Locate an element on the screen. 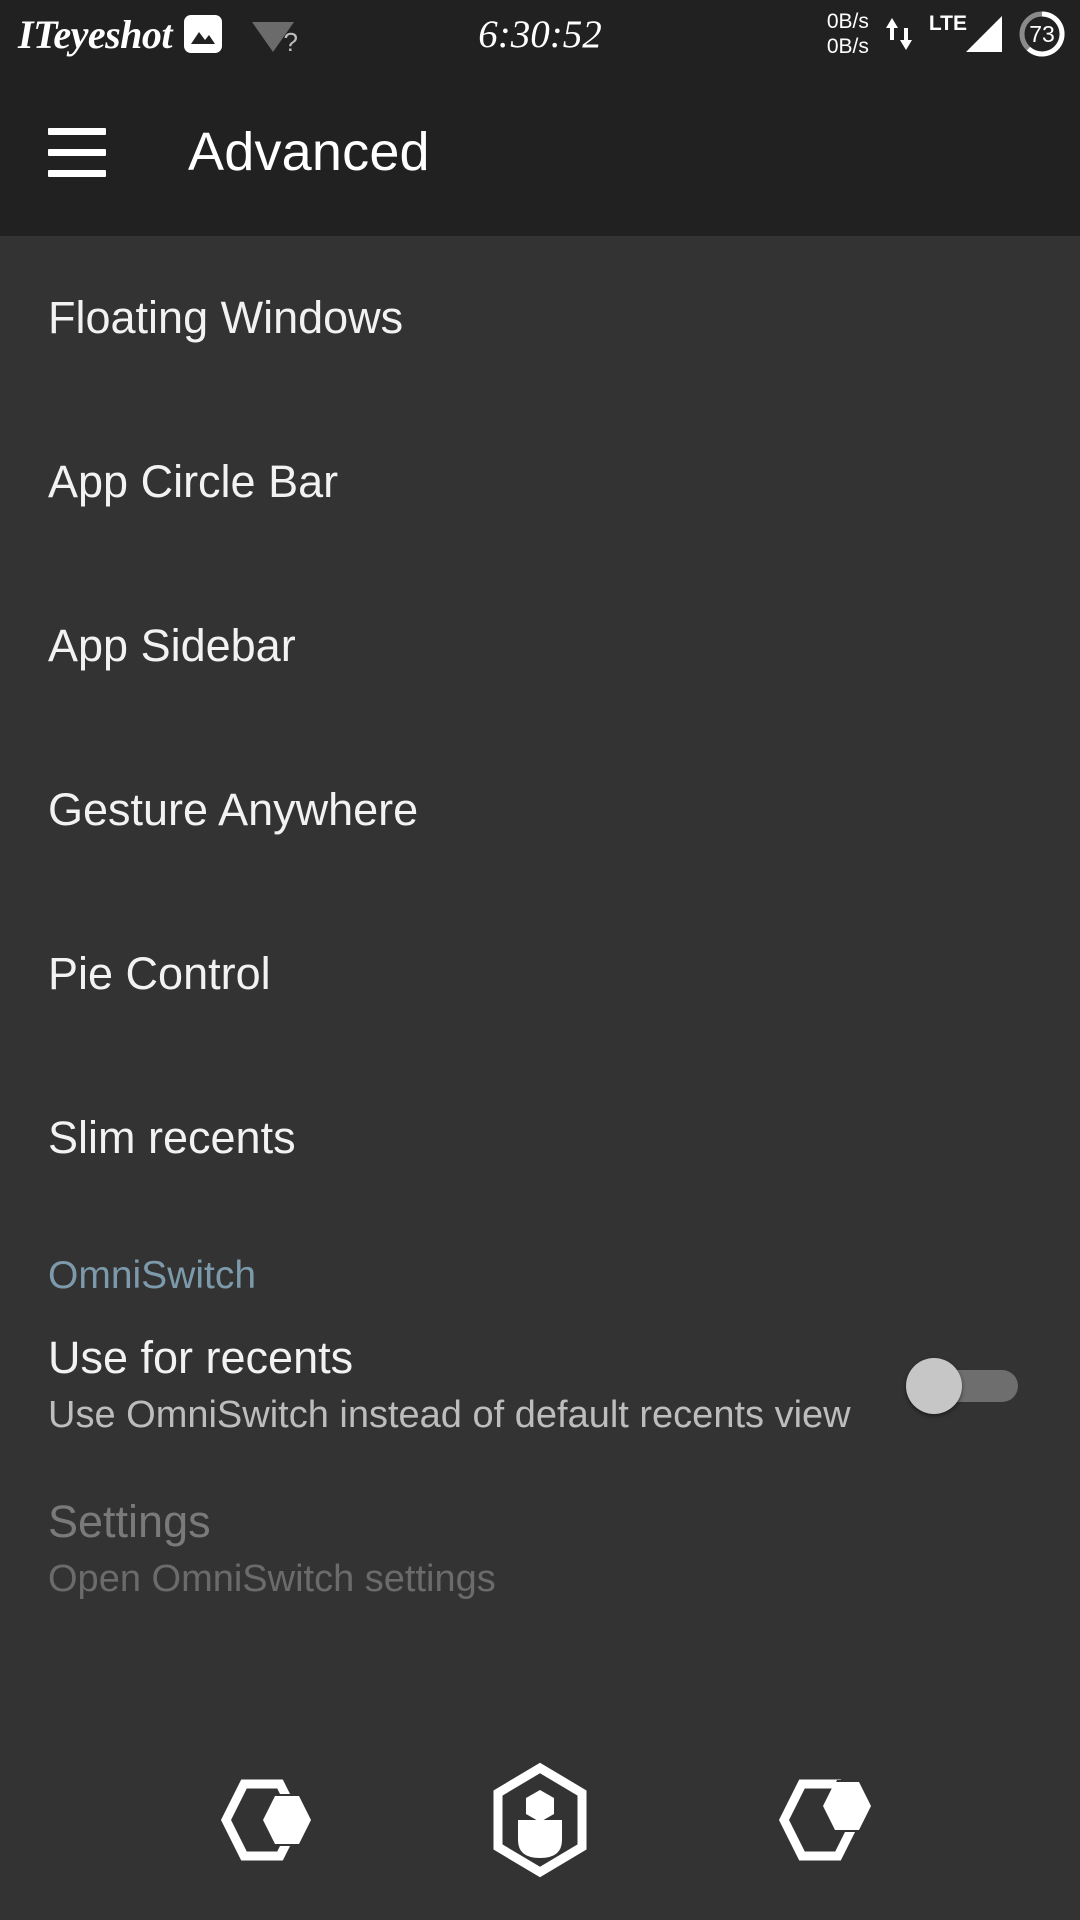  watermark: ITeyeshot ? is located at coordinates (158, 34).